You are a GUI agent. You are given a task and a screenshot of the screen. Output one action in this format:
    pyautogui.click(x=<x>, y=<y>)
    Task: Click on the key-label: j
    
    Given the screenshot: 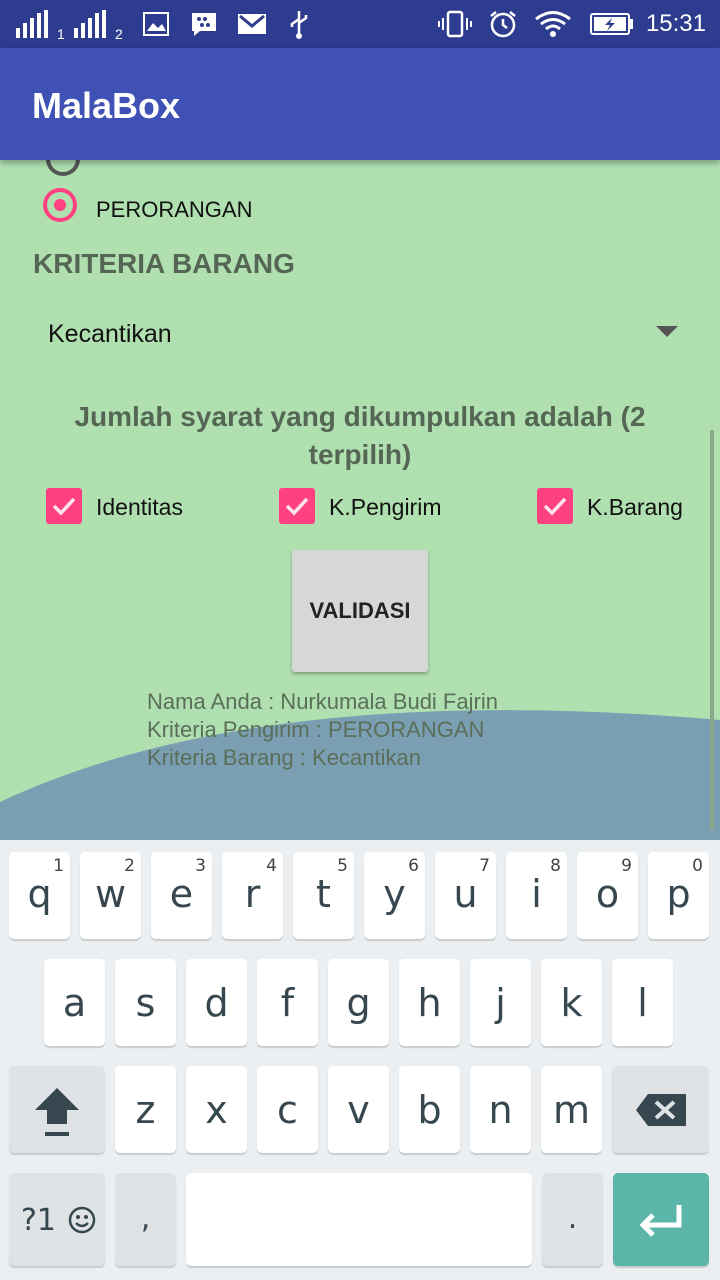 What is the action you would take?
    pyautogui.click(x=500, y=1003)
    